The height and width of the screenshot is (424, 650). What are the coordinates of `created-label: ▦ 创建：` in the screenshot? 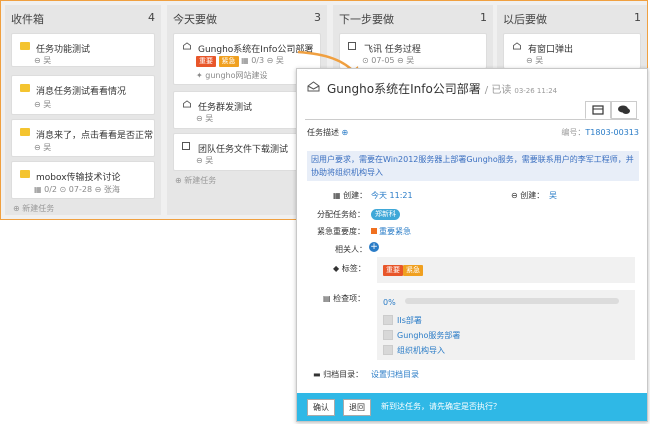 It's located at (350, 195).